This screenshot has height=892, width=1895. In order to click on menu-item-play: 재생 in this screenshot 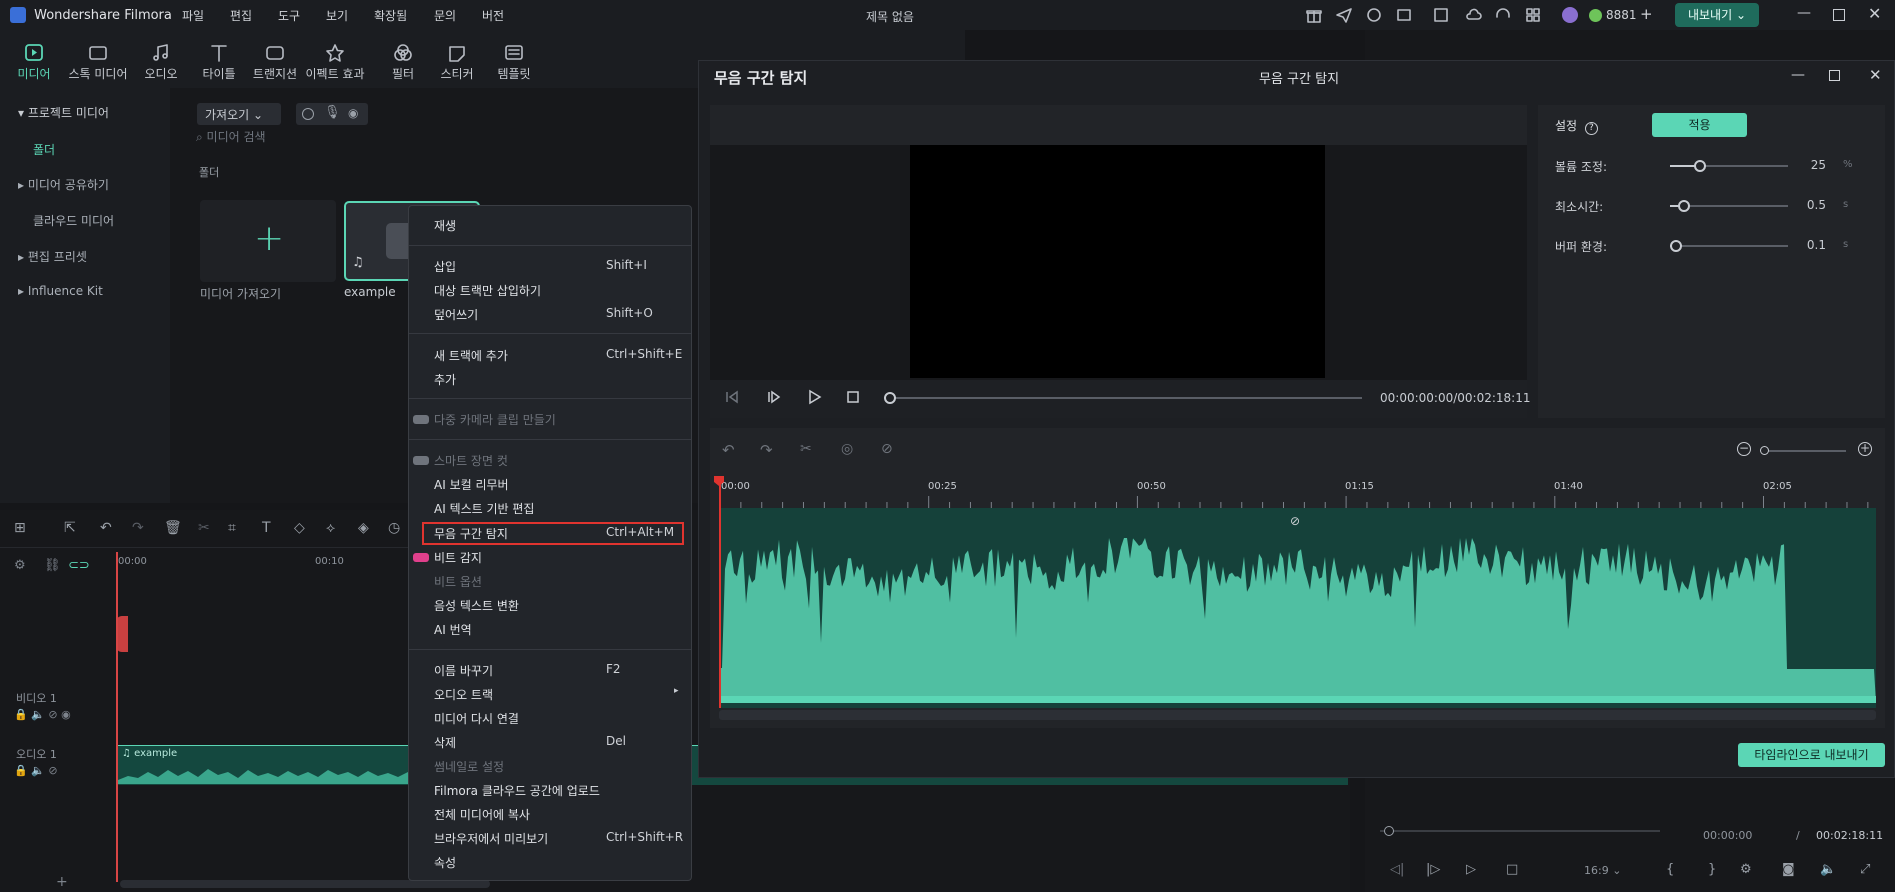, I will do `click(445, 225)`.